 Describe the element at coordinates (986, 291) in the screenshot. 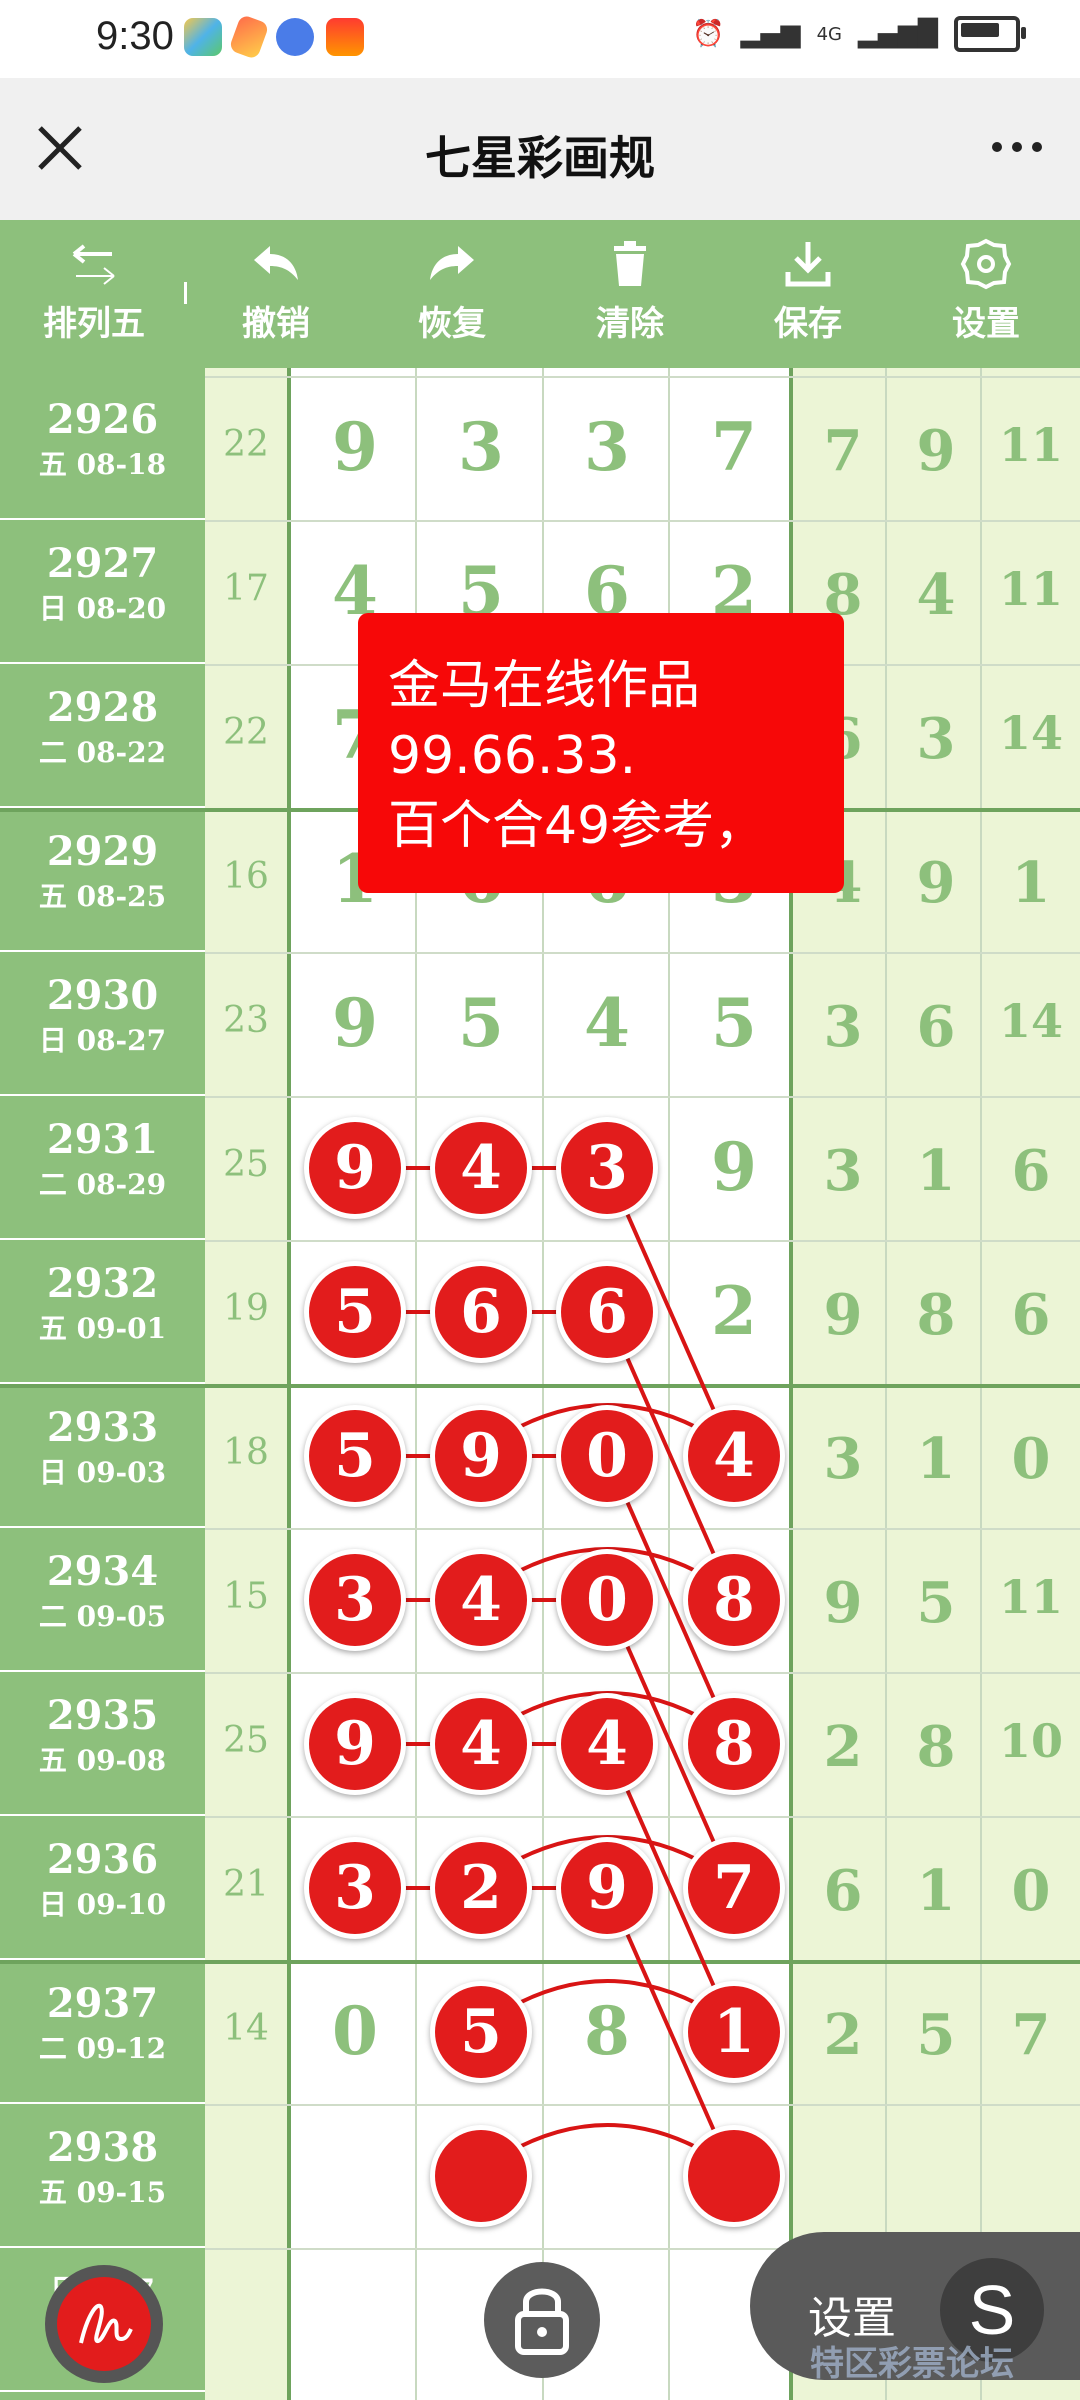

I see `settings-button: 设置` at that location.